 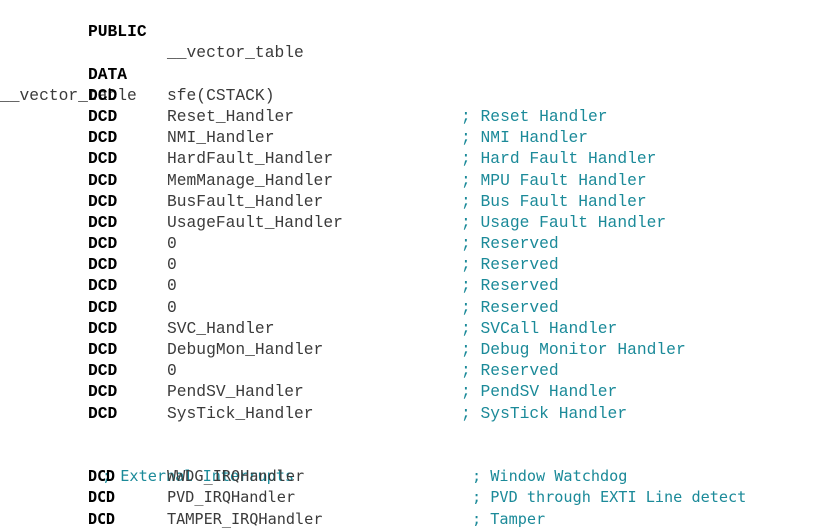 I want to click on vector-comment: ; PendSV Handler, so click(x=539, y=392).